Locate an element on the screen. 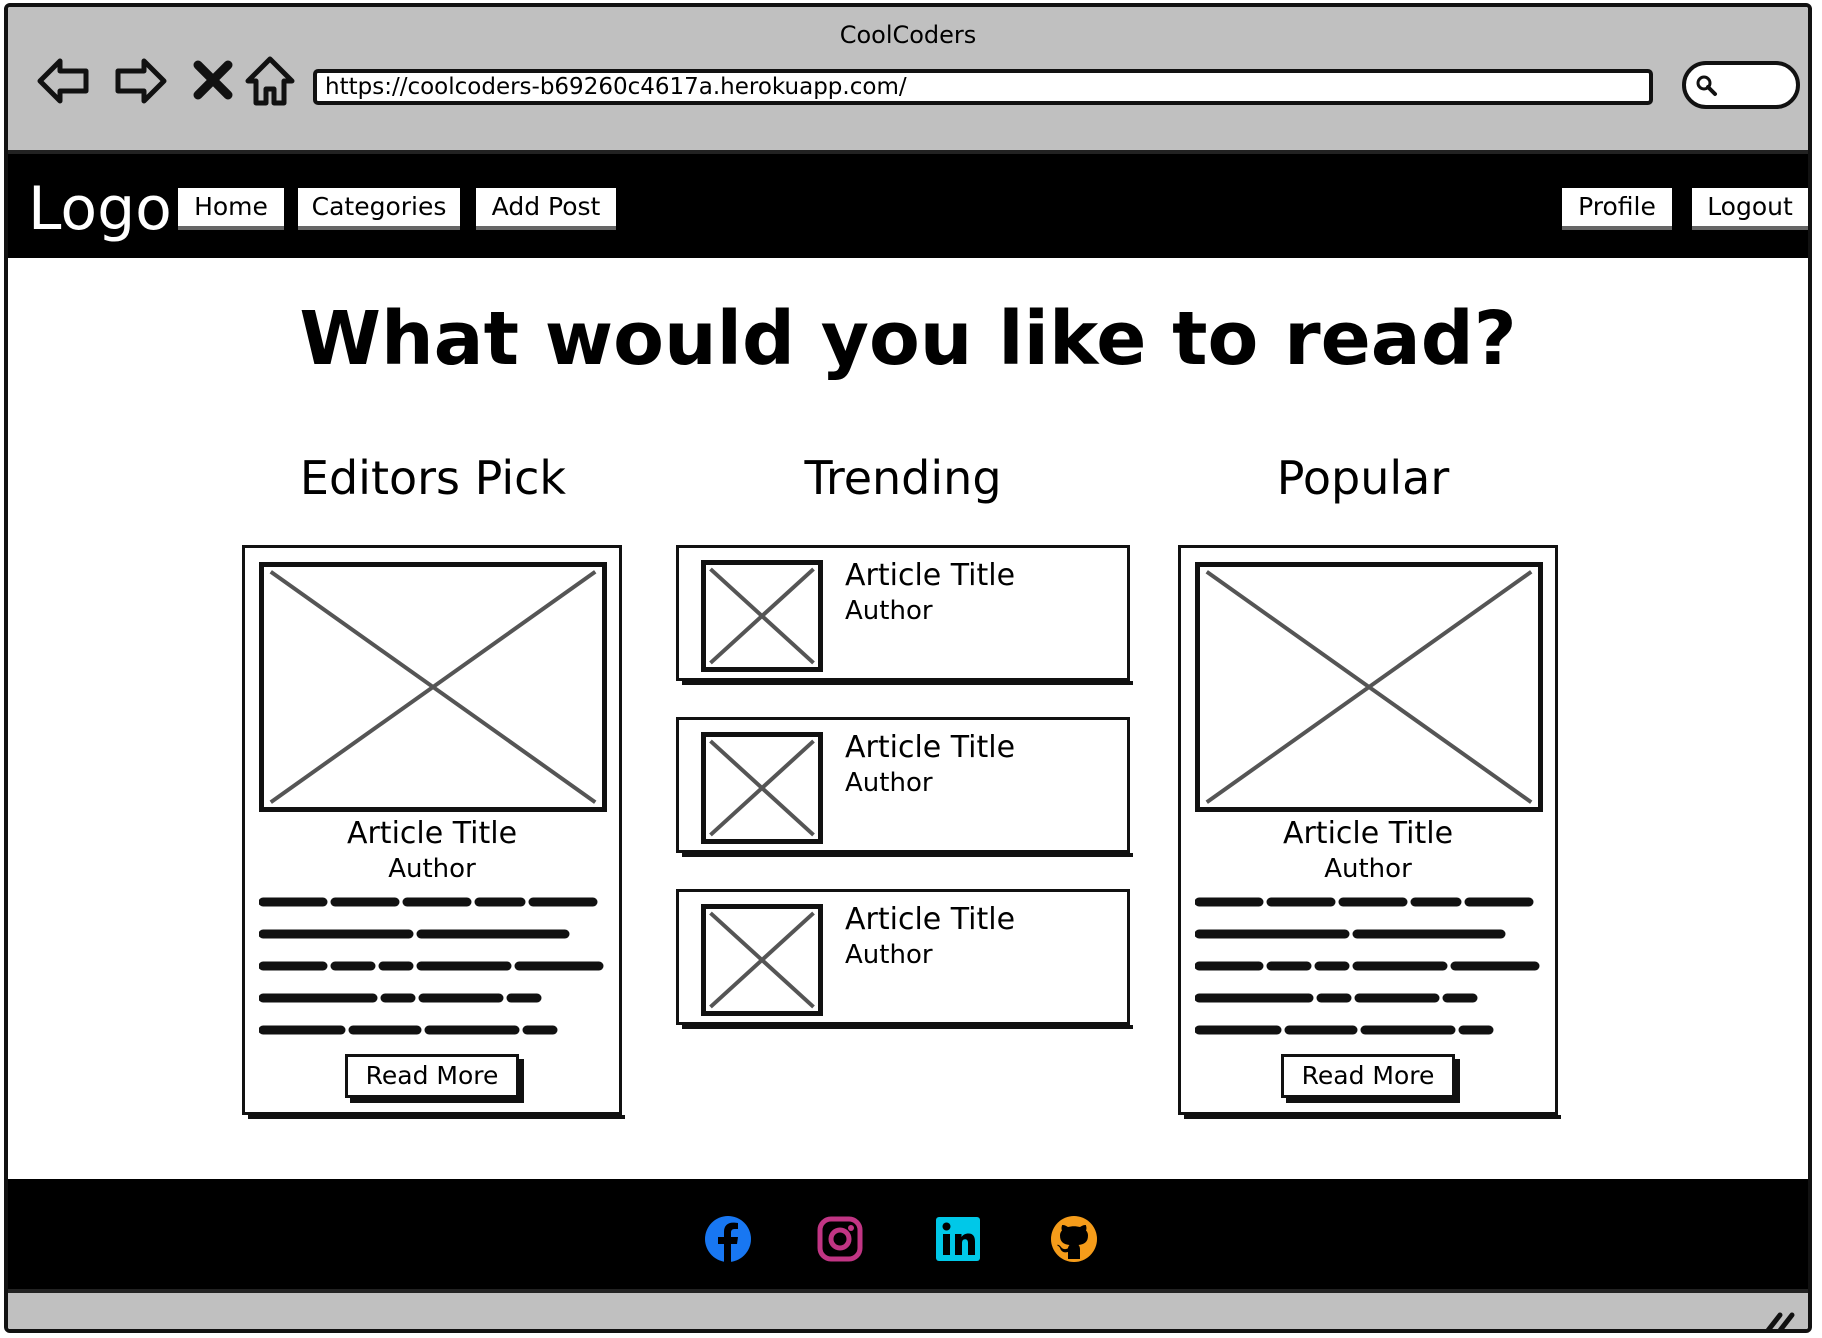  window-title: CoolCoders is located at coordinates (908, 35).